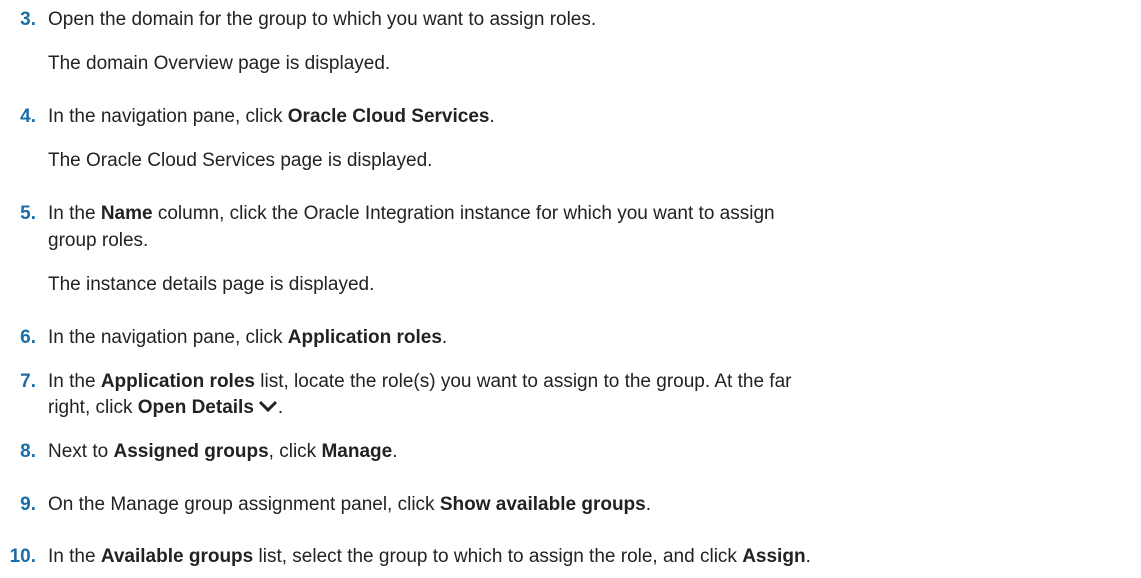 The height and width of the screenshot is (578, 1141). What do you see at coordinates (28, 19) in the screenshot?
I see `step-number: 3.` at bounding box center [28, 19].